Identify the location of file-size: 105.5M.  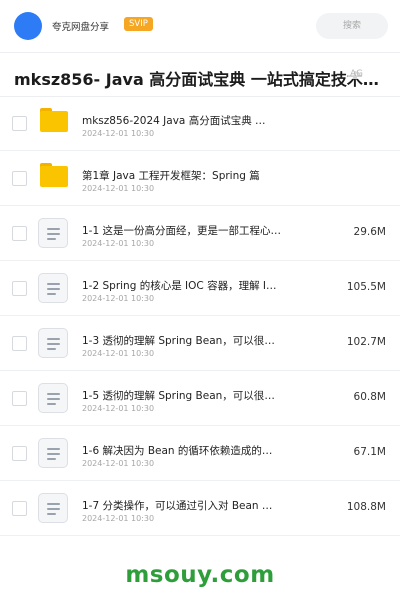
(366, 287).